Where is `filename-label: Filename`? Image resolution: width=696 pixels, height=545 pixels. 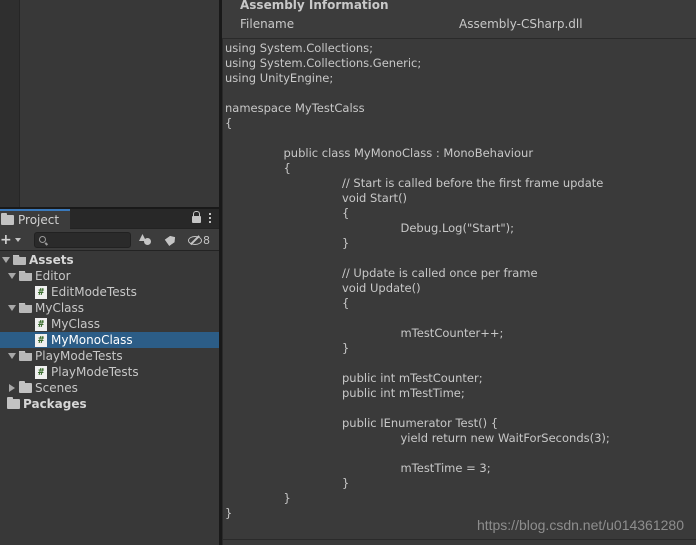
filename-label: Filename is located at coordinates (267, 24).